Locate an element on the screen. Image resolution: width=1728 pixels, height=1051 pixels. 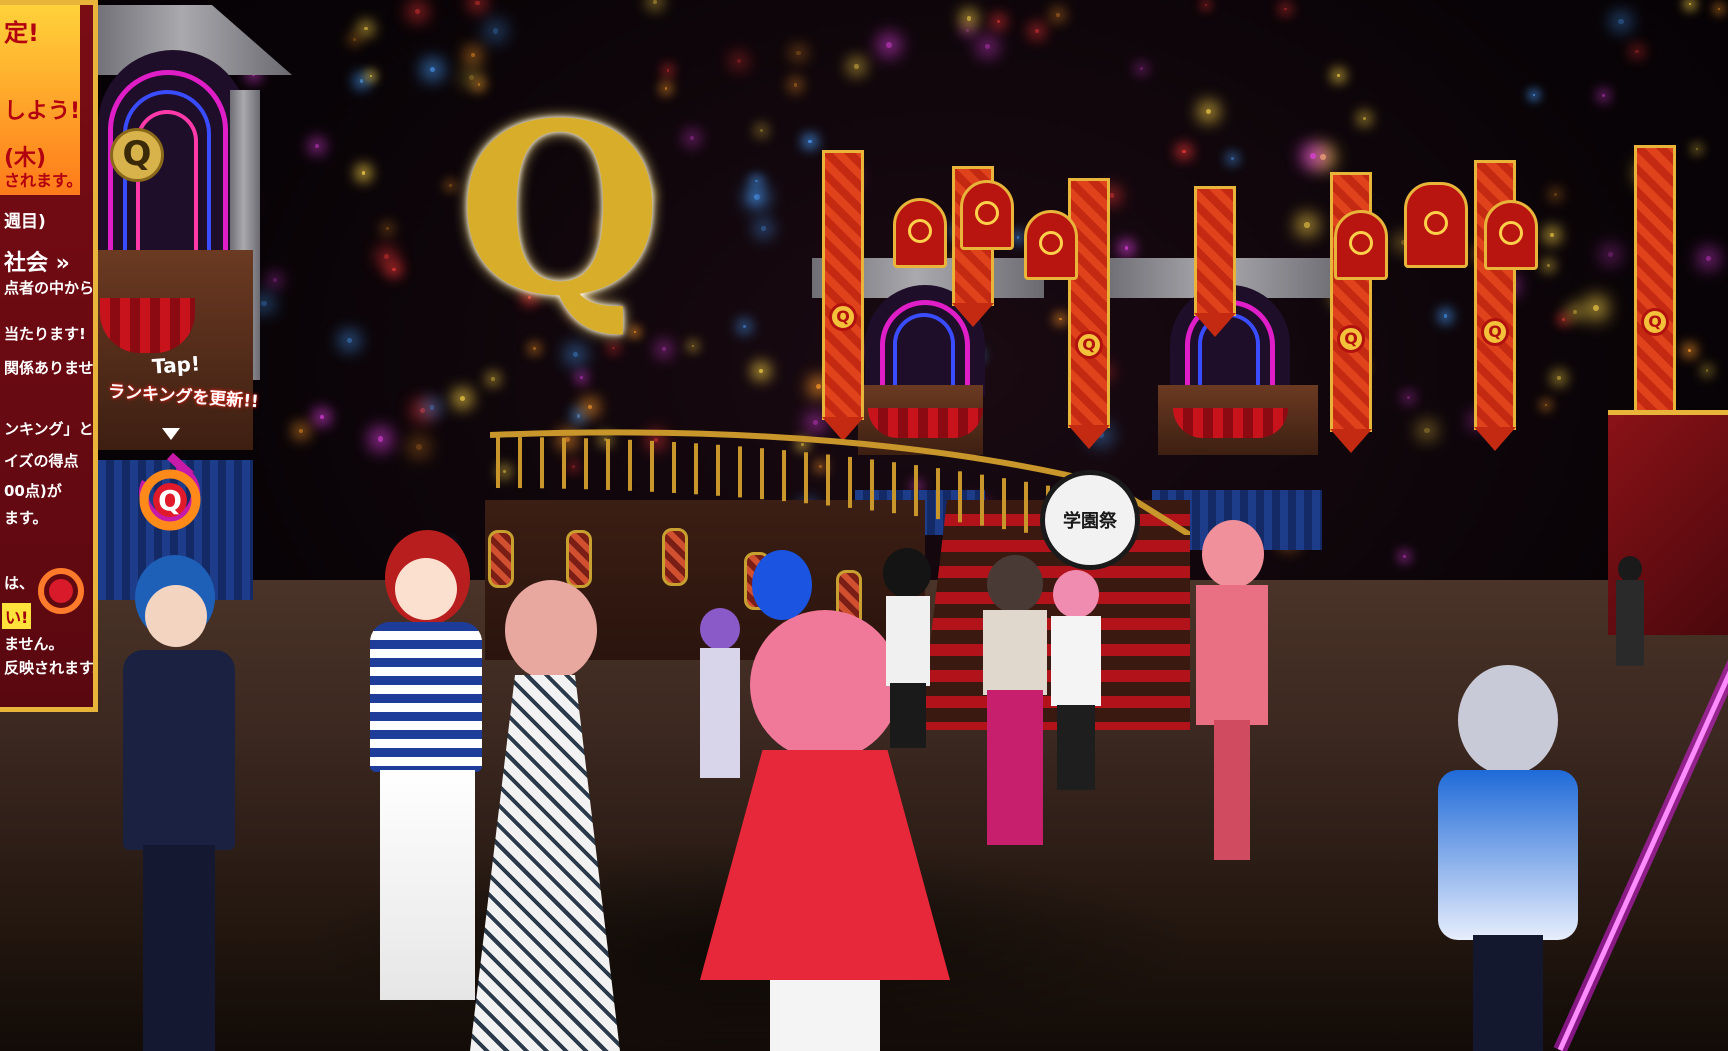
avatar-pink-bob is located at coordinates (1232, 690).